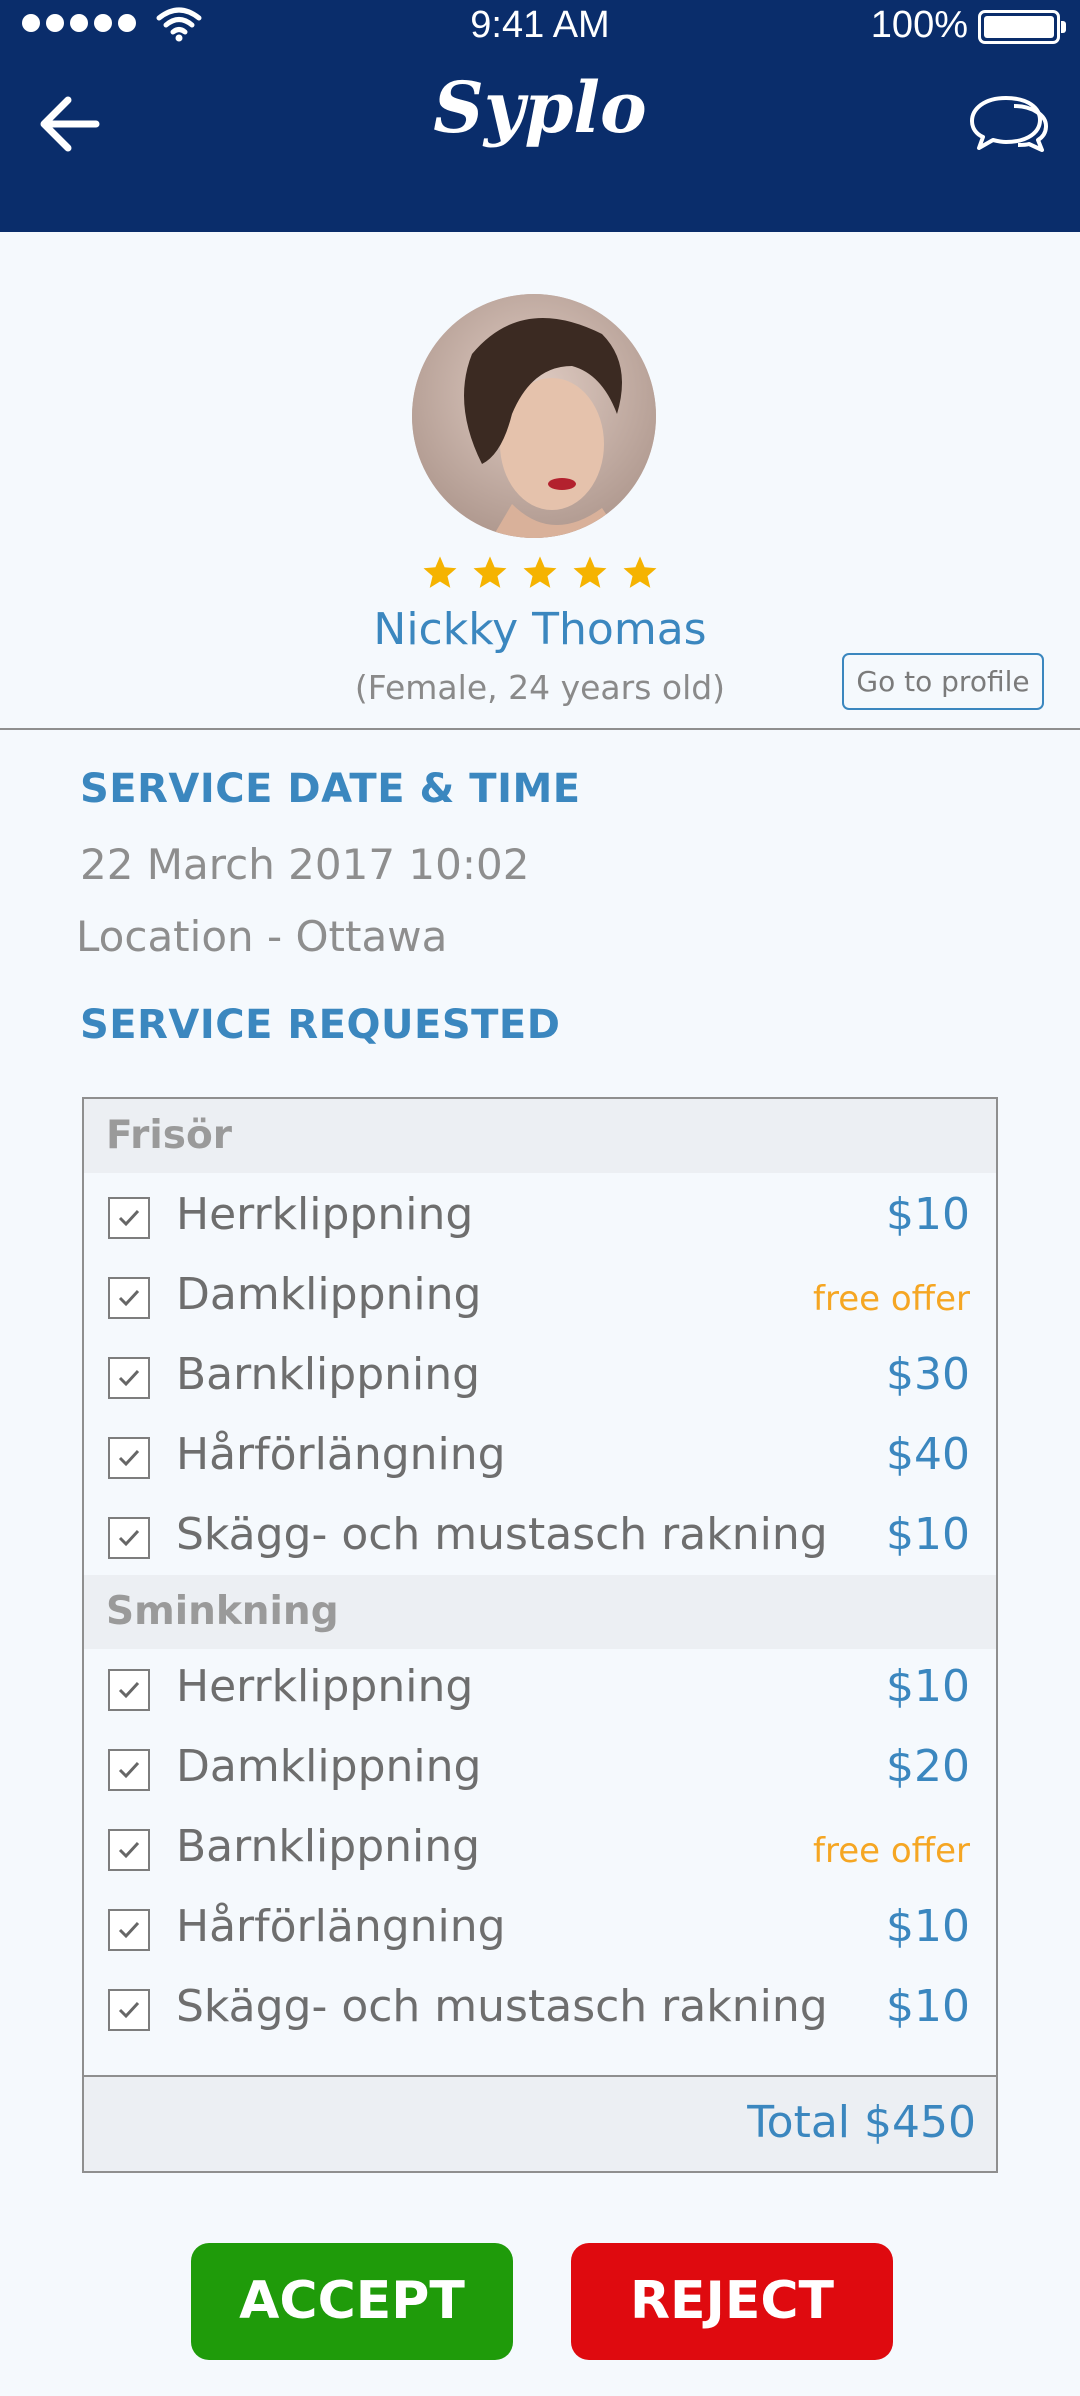 This screenshot has width=1080, height=2396. Describe the element at coordinates (540, 1457) in the screenshot. I see `list-item: Hårförlängning $40` at that location.